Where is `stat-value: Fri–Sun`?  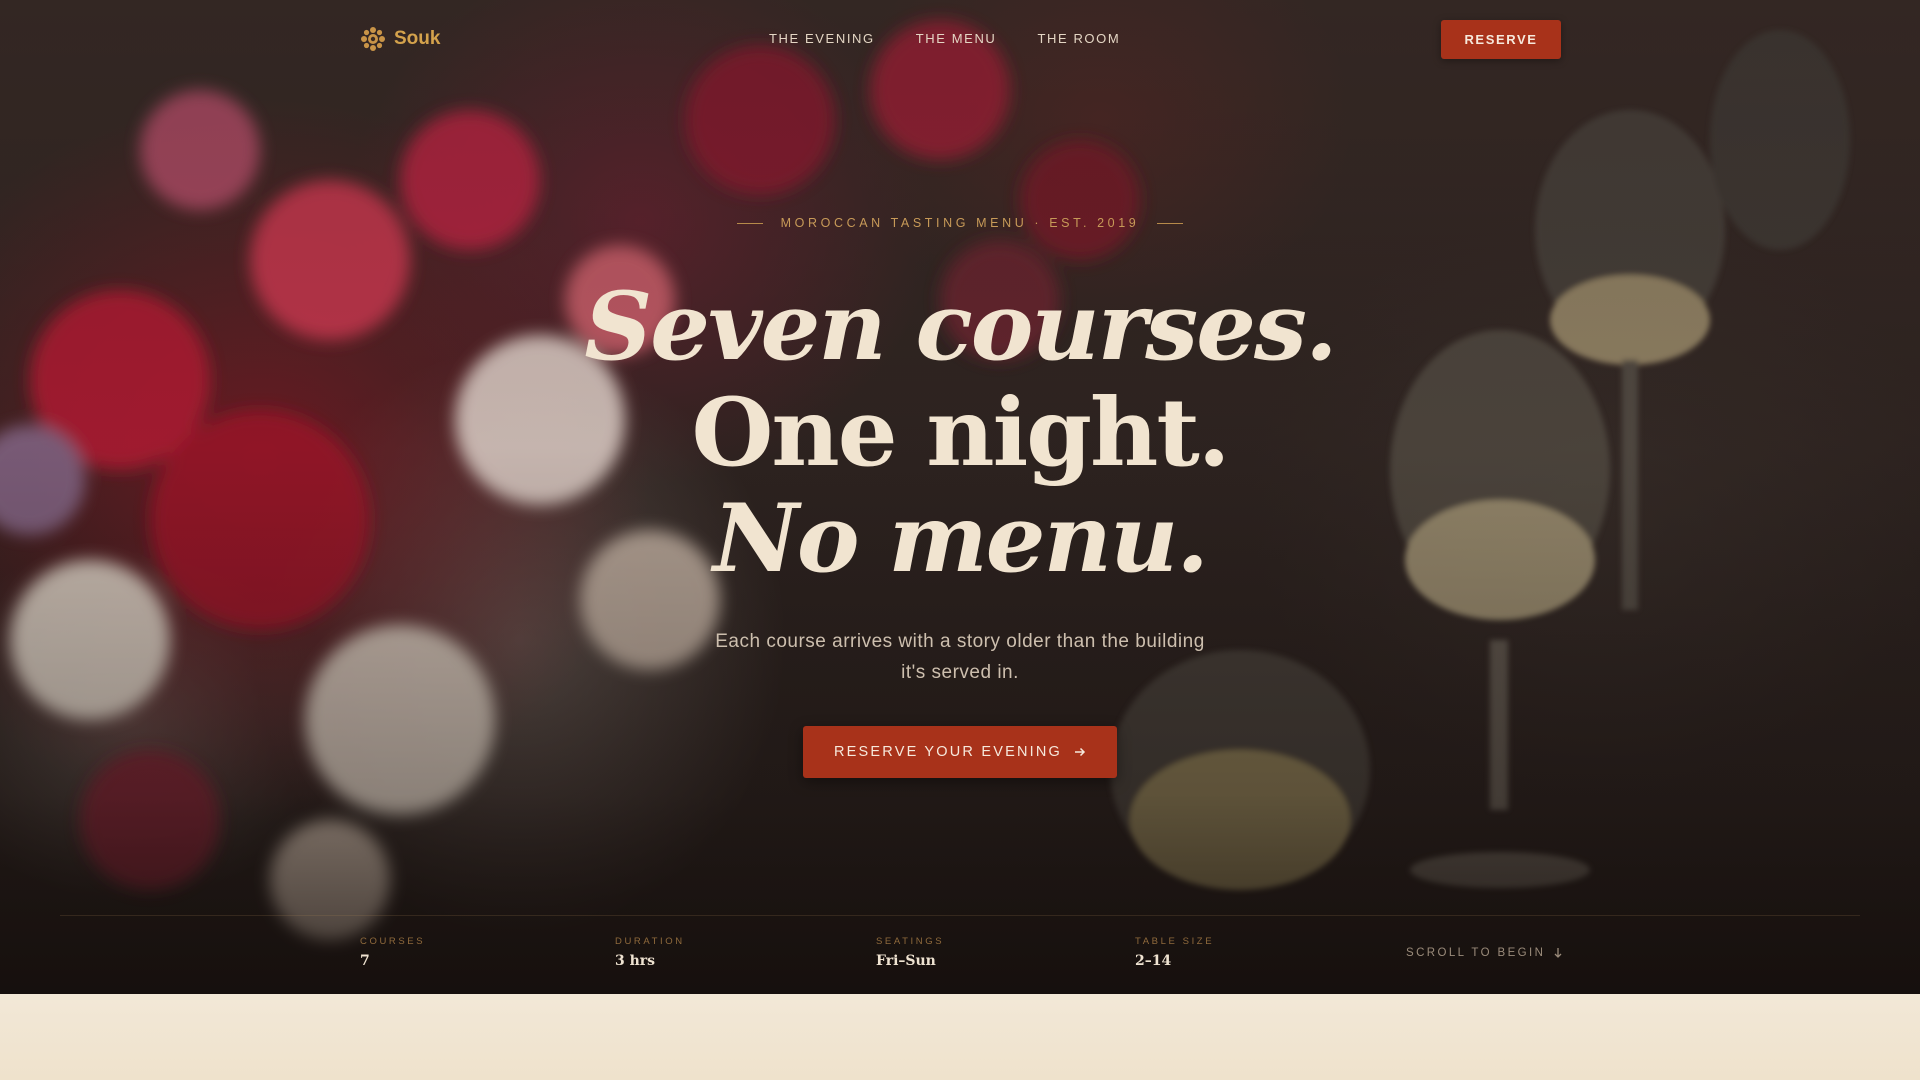 stat-value: Fri–Sun is located at coordinates (906, 961).